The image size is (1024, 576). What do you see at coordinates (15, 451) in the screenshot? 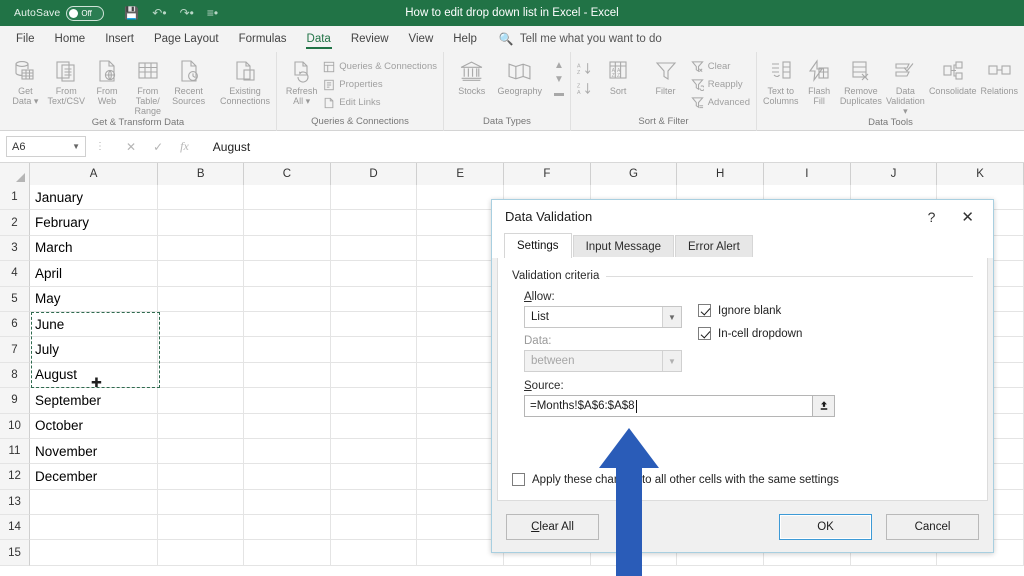
I see `row-header-11: 11` at bounding box center [15, 451].